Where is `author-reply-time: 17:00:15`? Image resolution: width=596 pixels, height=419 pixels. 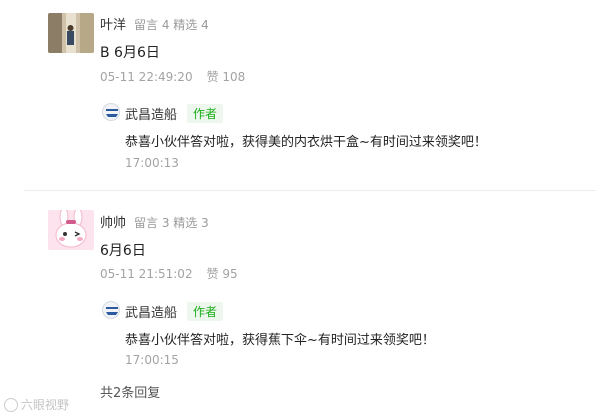
author-reply-time: 17:00:15 is located at coordinates (152, 360).